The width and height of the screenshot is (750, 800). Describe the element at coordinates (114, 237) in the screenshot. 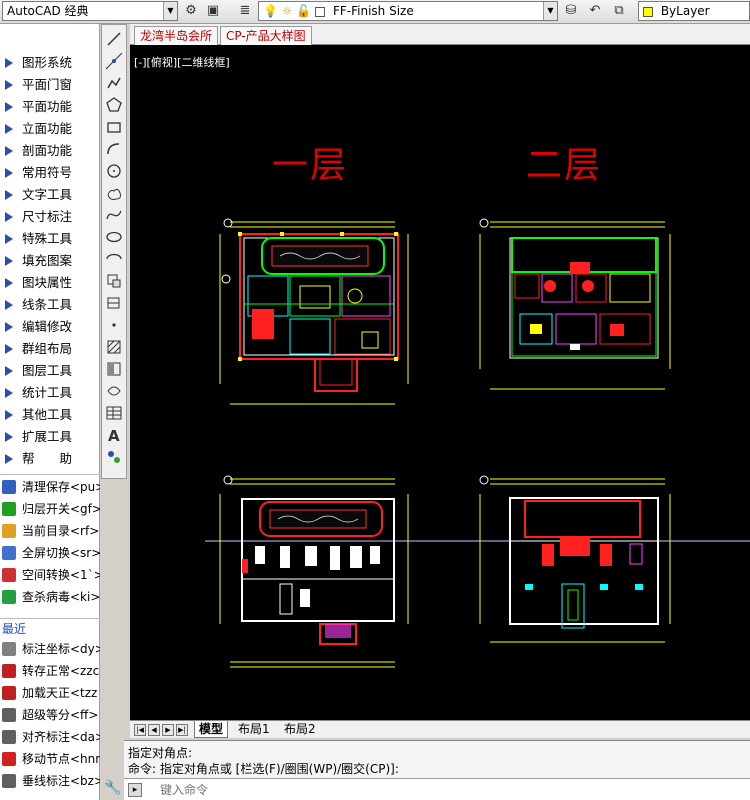

I see `ellipse-icon` at that location.